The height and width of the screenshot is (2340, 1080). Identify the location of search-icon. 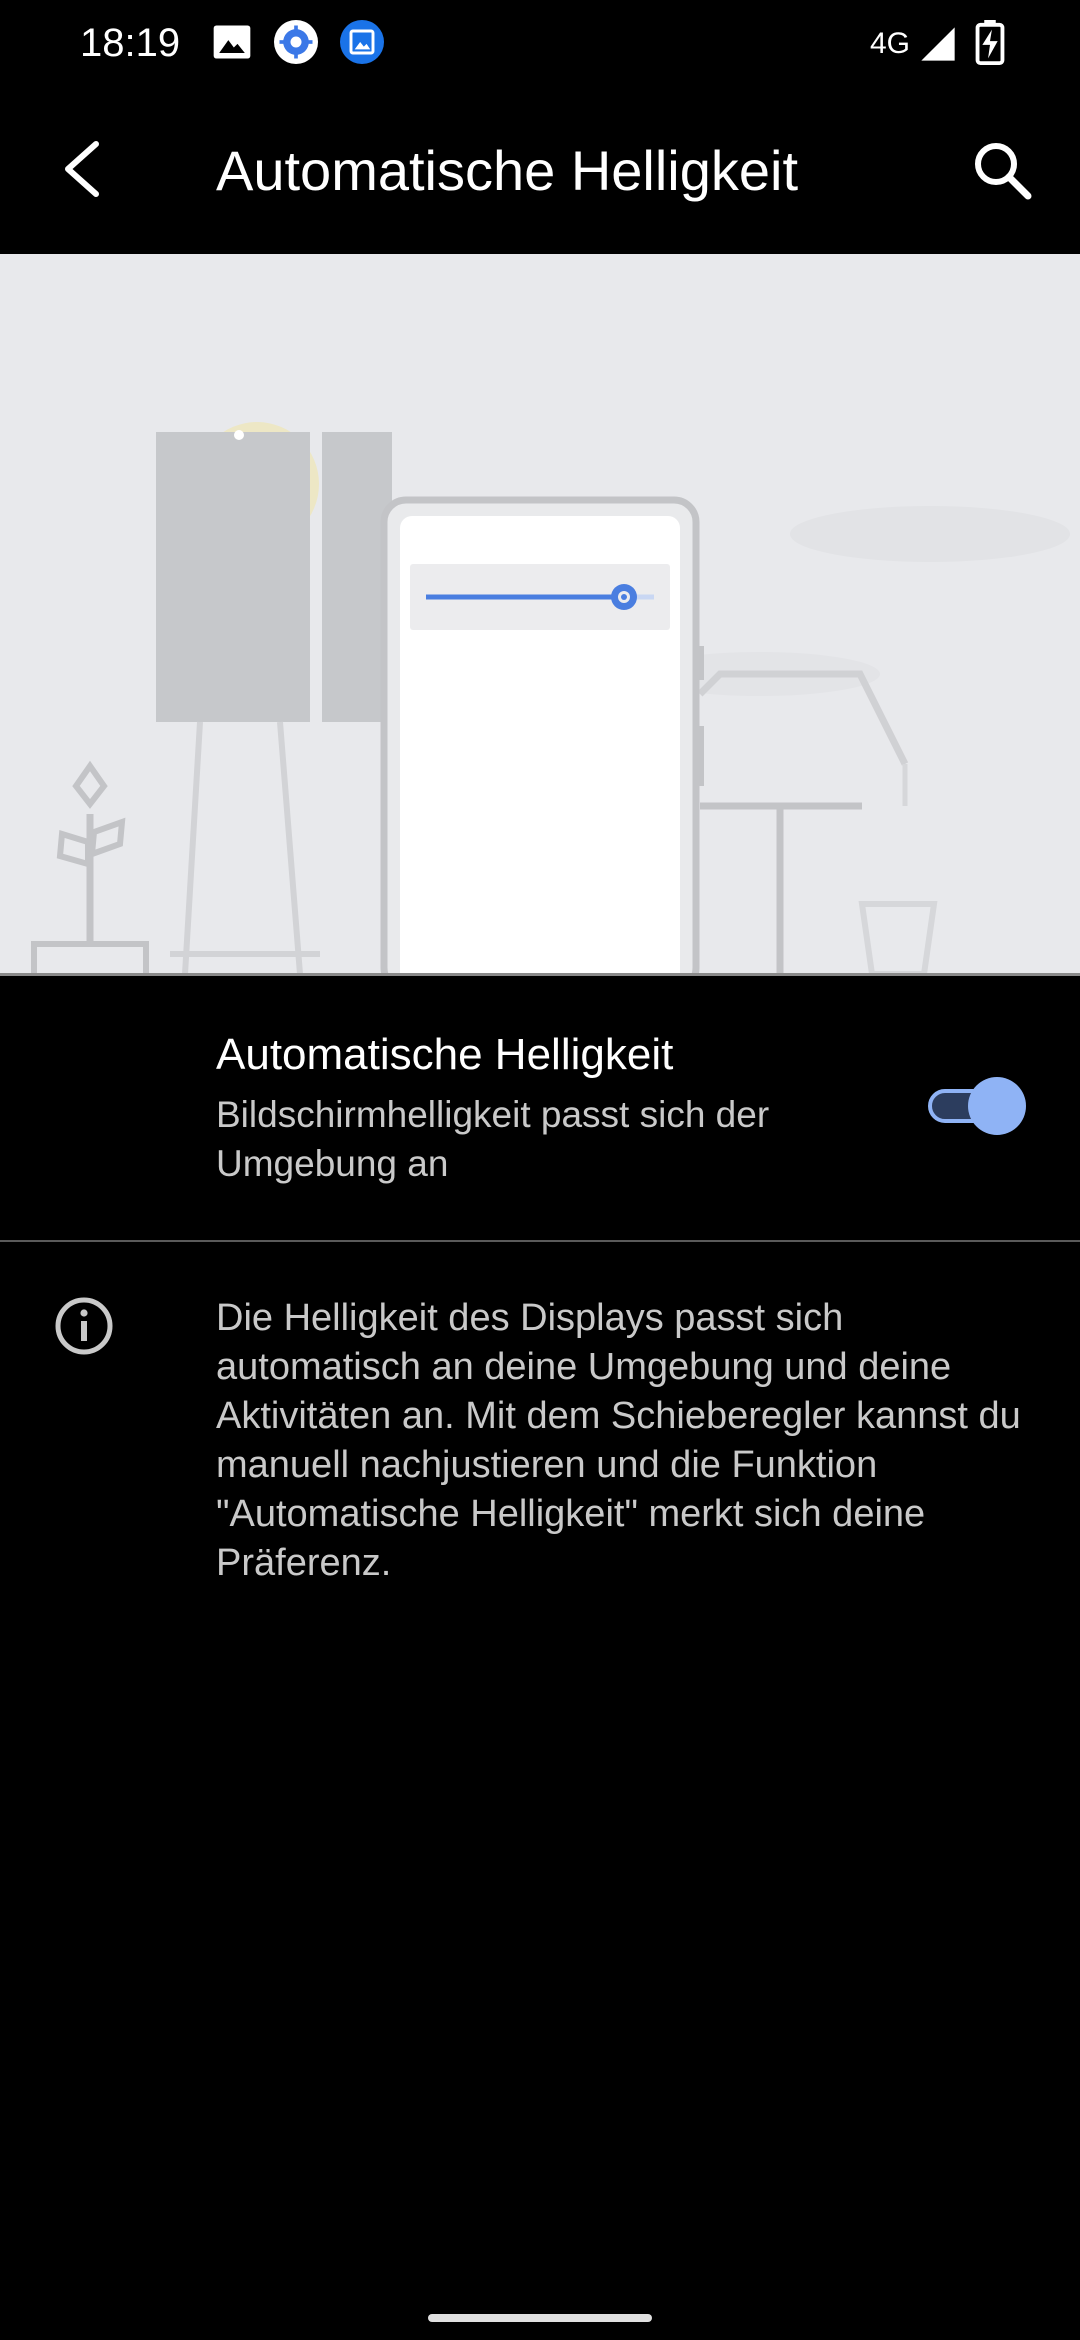
(1003, 171).